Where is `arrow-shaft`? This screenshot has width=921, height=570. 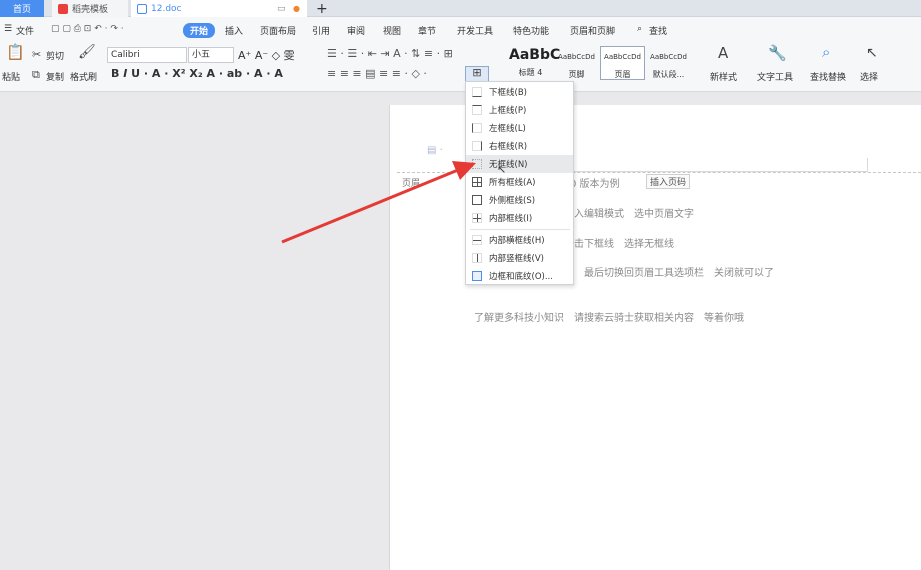
arrow-shaft is located at coordinates (370, 206).